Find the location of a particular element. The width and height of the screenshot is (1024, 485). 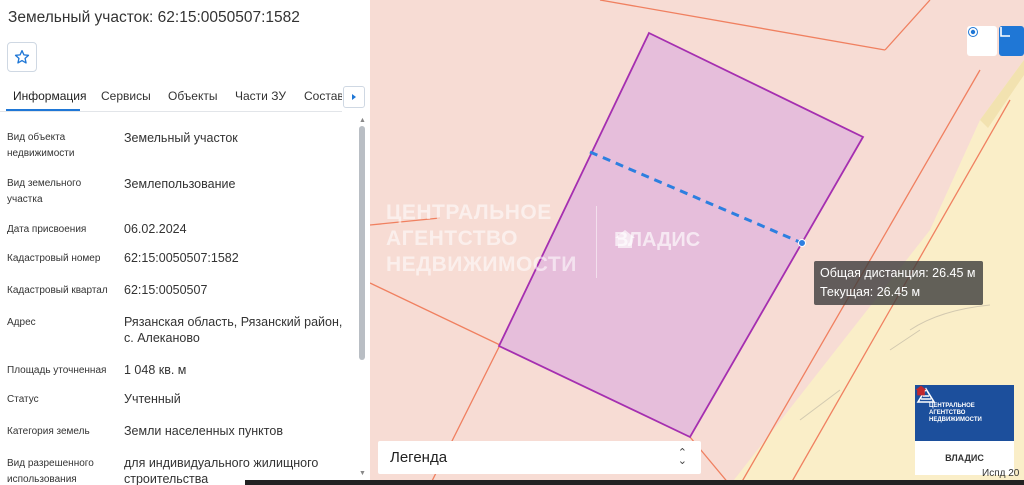

brand-line: НЕДВИЖИМОСТИ is located at coordinates (955, 419).